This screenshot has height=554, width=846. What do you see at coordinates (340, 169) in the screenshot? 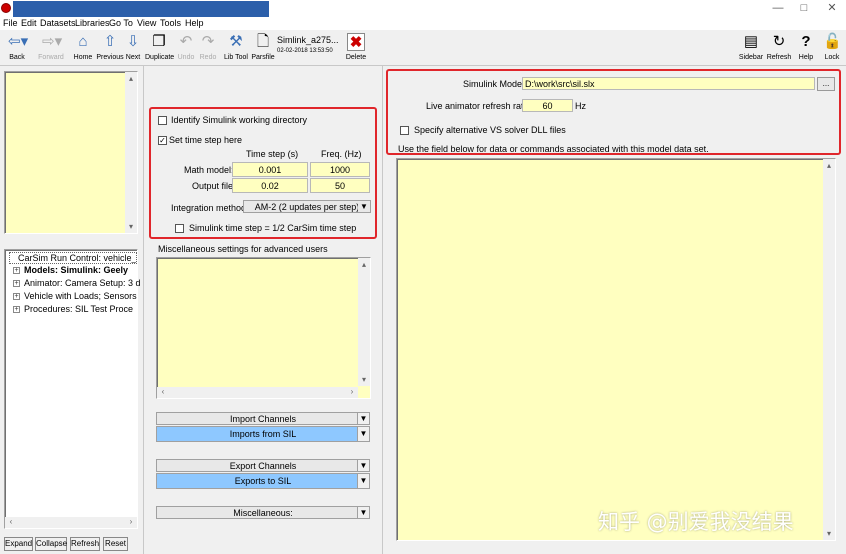
I see `math-model-freq-input: 1000` at bounding box center [340, 169].